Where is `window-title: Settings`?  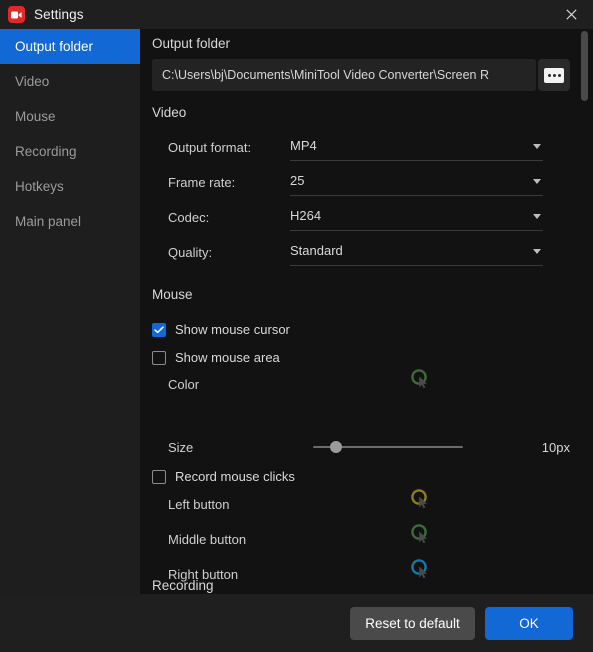 window-title: Settings is located at coordinates (59, 14).